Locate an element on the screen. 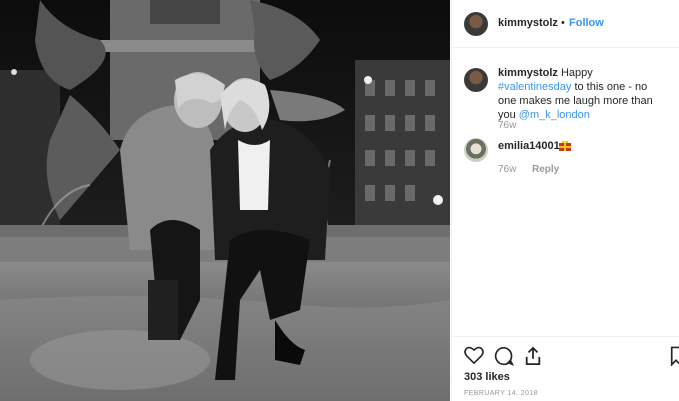 The width and height of the screenshot is (679, 401). likes-count: 303 likes is located at coordinates (487, 377).